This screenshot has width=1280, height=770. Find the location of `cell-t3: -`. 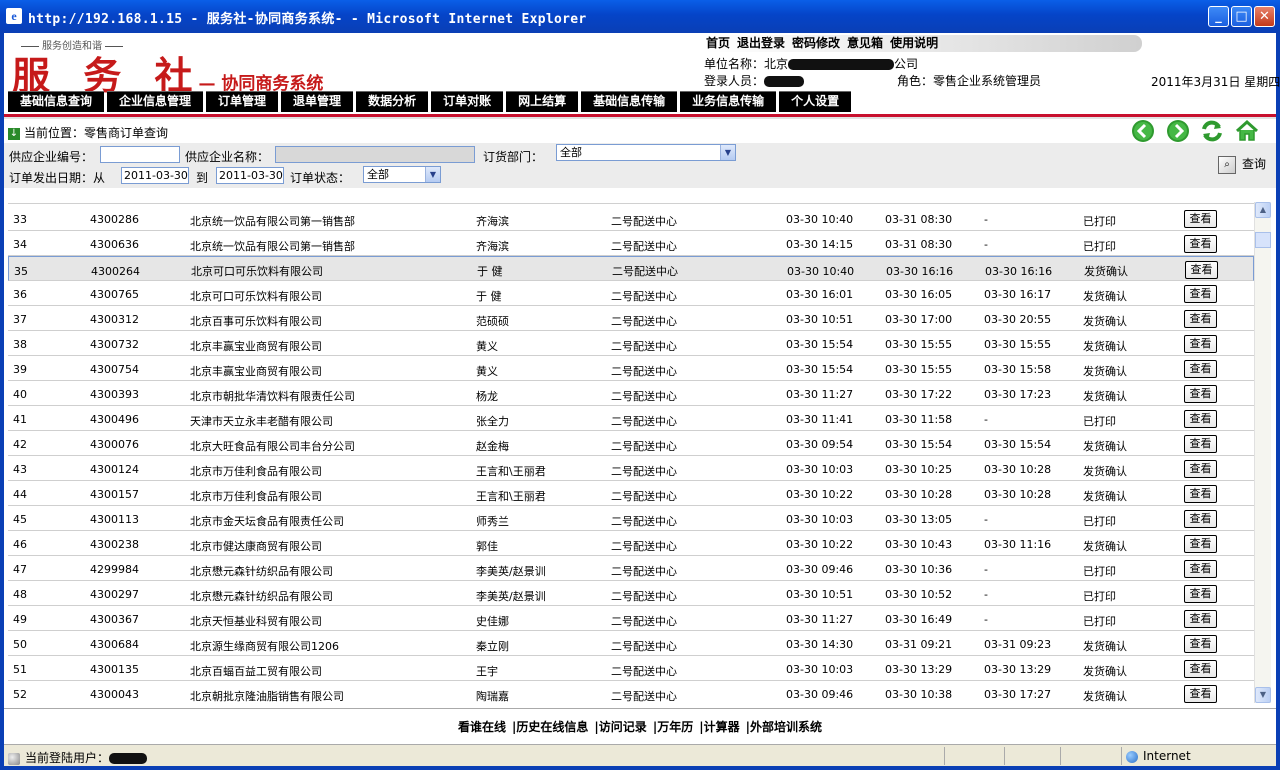

cell-t3: - is located at coordinates (986, 569).